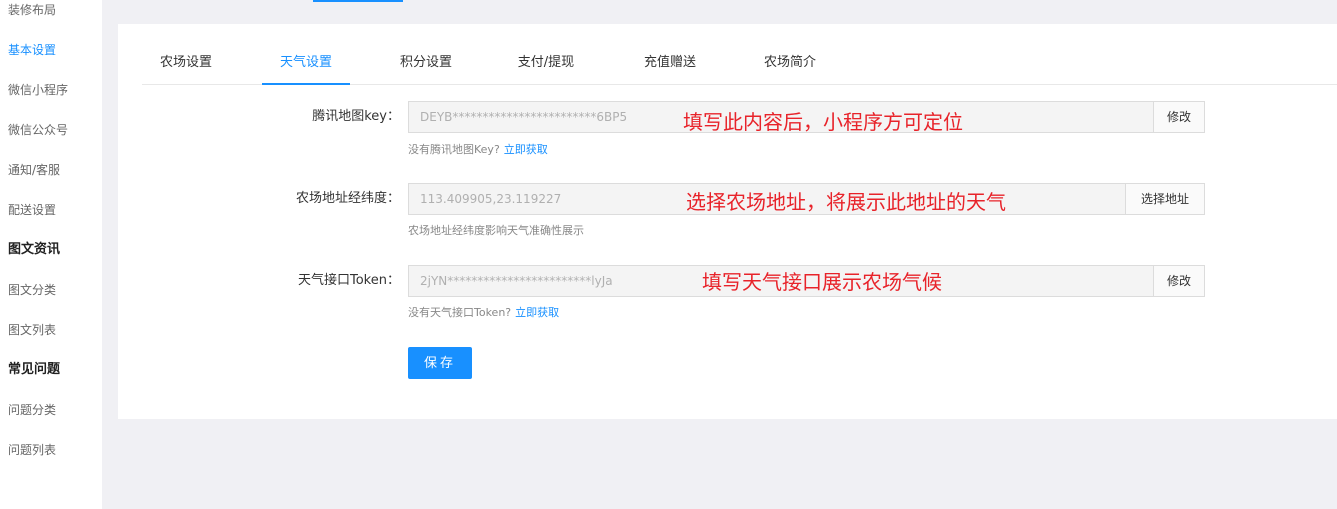  What do you see at coordinates (460, 312) in the screenshot?
I see `weather-token-help-text: 没有天气接口Token?` at bounding box center [460, 312].